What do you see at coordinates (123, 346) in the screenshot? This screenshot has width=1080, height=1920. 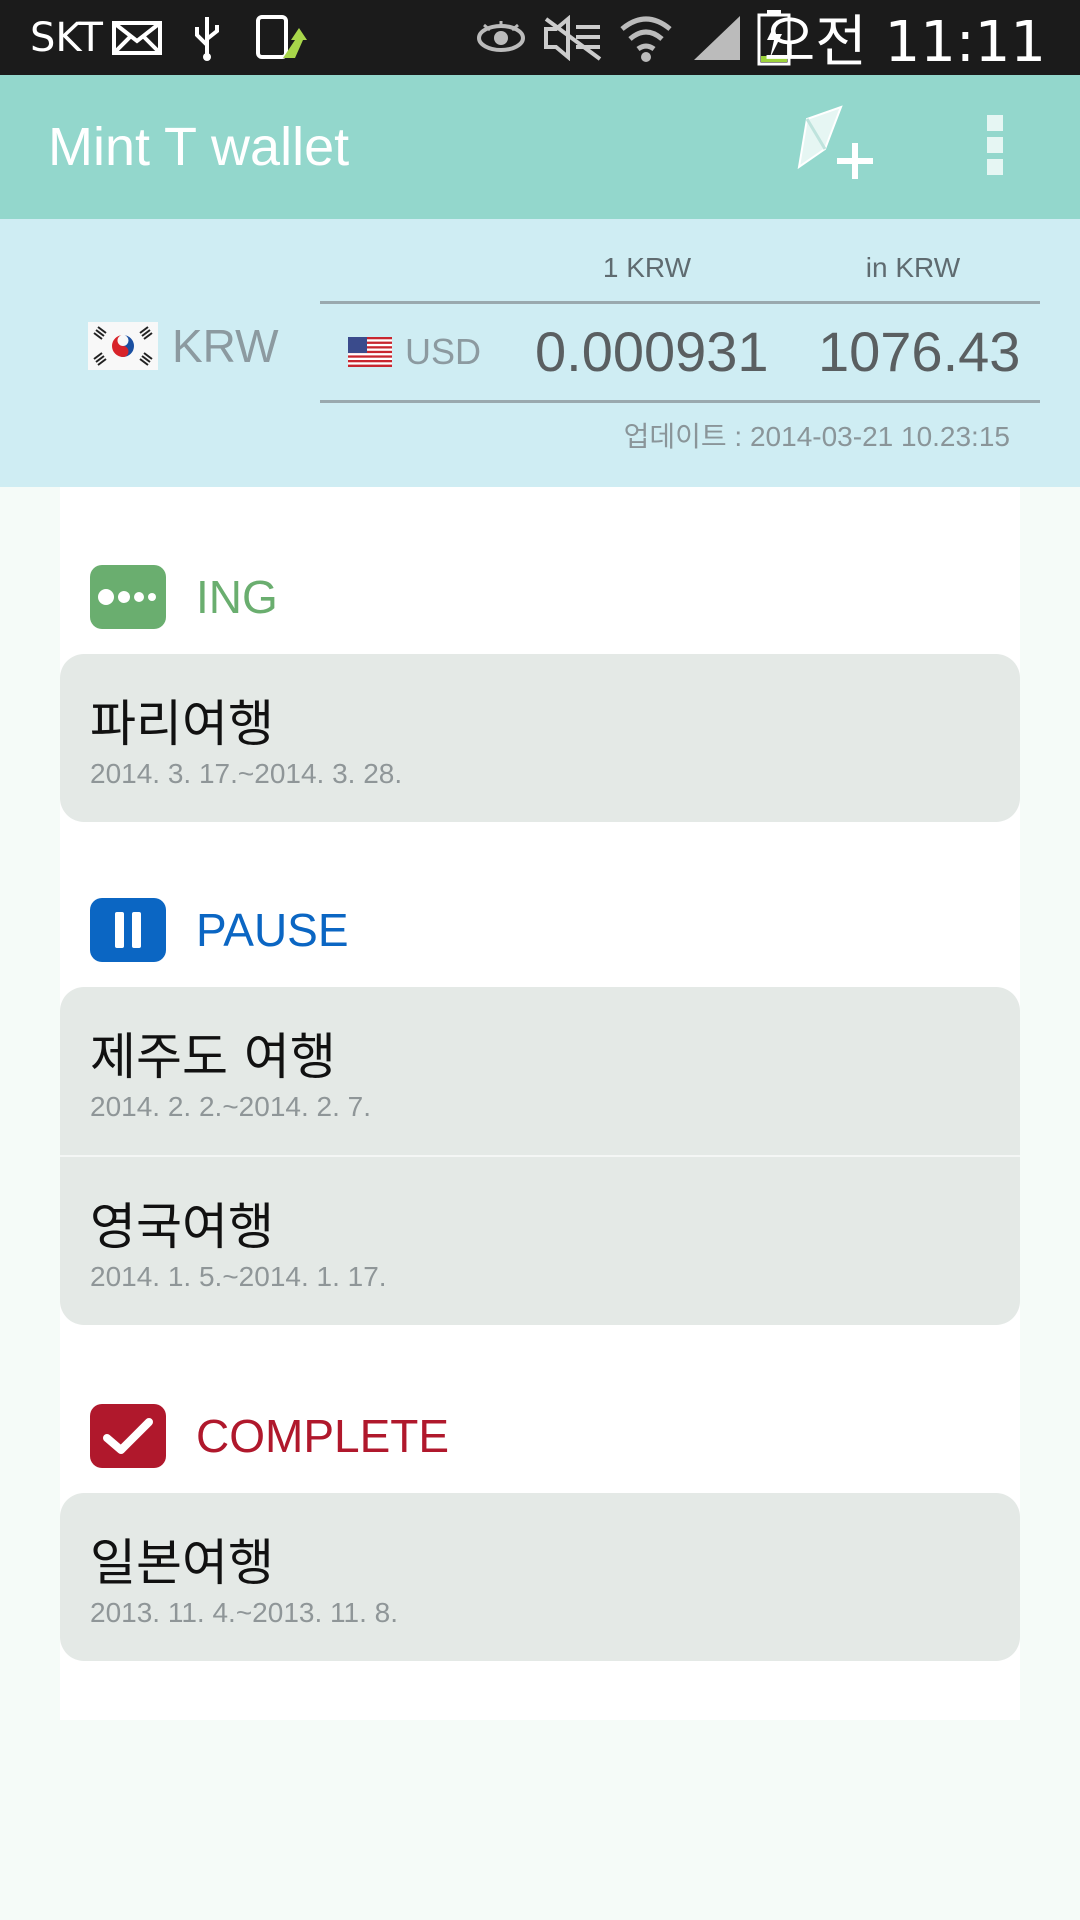 I see `korea-flag-icon` at bounding box center [123, 346].